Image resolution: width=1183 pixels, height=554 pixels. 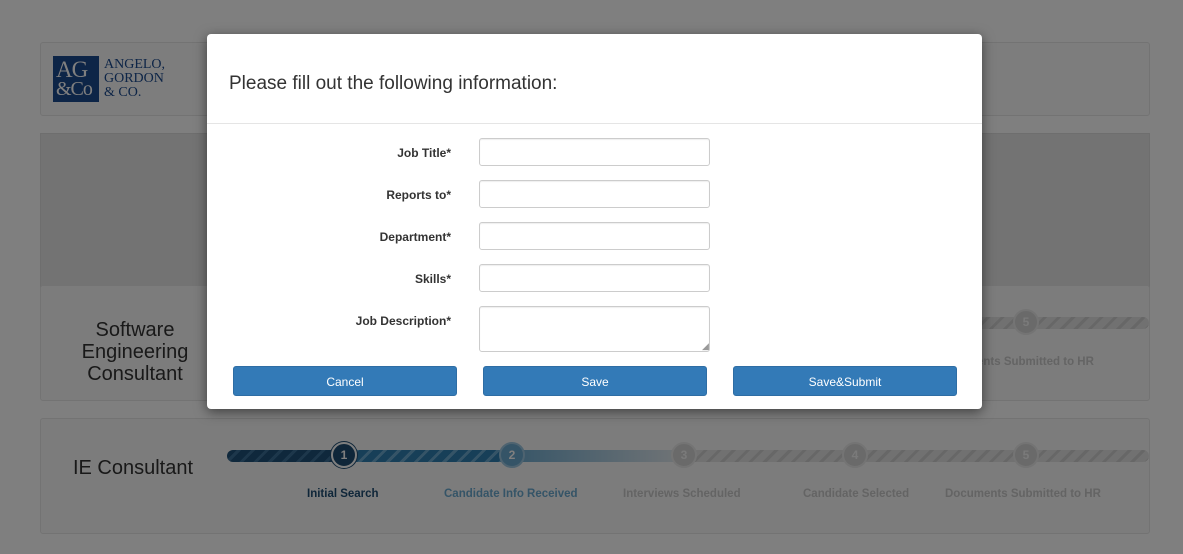 I want to click on skills-input, so click(x=594, y=278).